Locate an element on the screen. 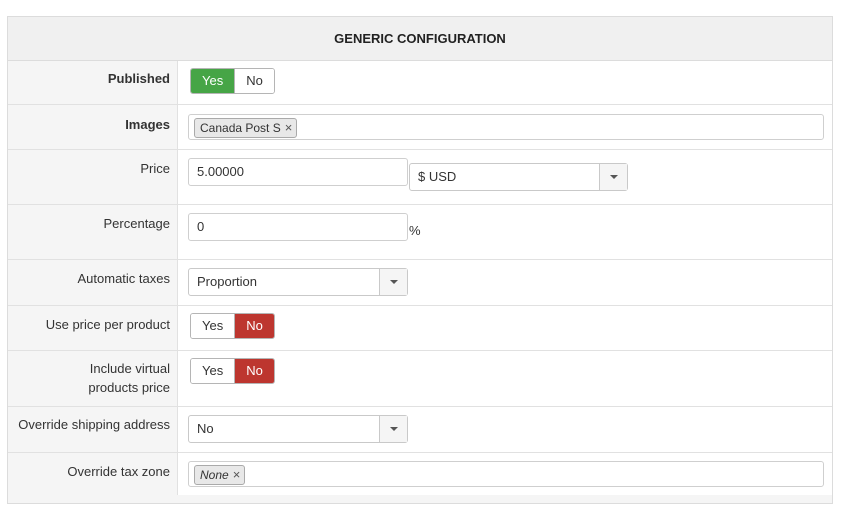 Image resolution: width=848 pixels, height=513 pixels. published-label: Published is located at coordinates (138, 78).